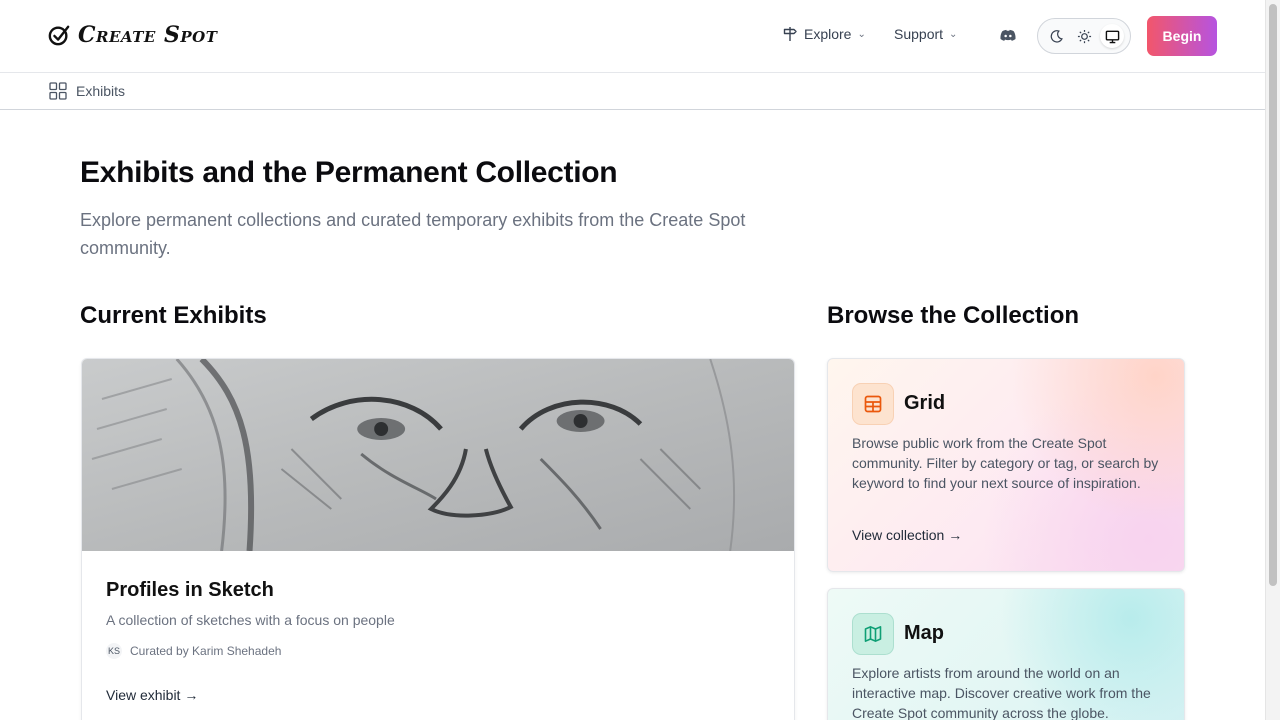 This screenshot has width=1280, height=720. I want to click on moon-icon, so click(1056, 36).